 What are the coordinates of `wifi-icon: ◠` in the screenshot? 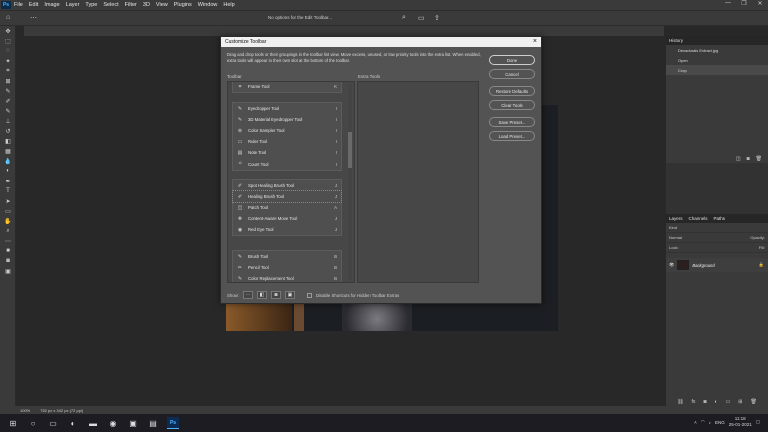 It's located at (703, 422).